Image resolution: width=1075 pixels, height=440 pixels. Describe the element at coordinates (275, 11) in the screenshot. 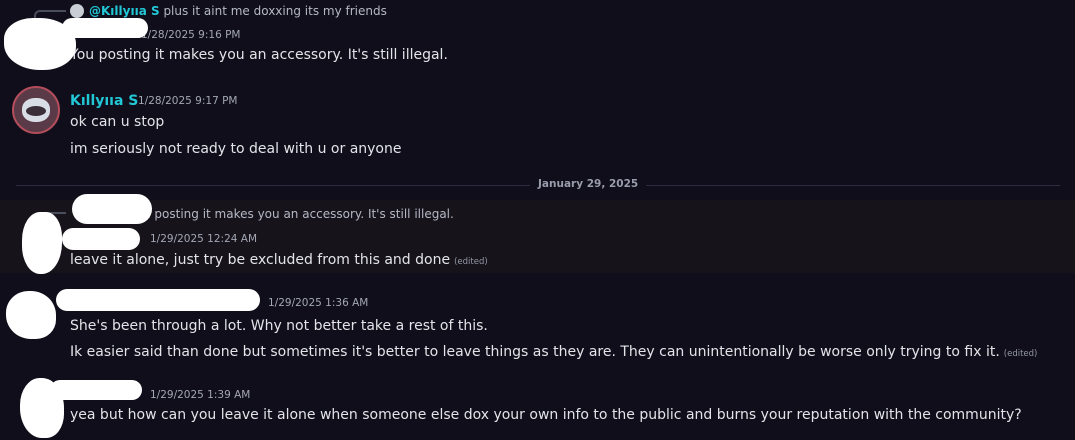

I see `reply-snippet: plus it aint me doxxing its my friends` at that location.